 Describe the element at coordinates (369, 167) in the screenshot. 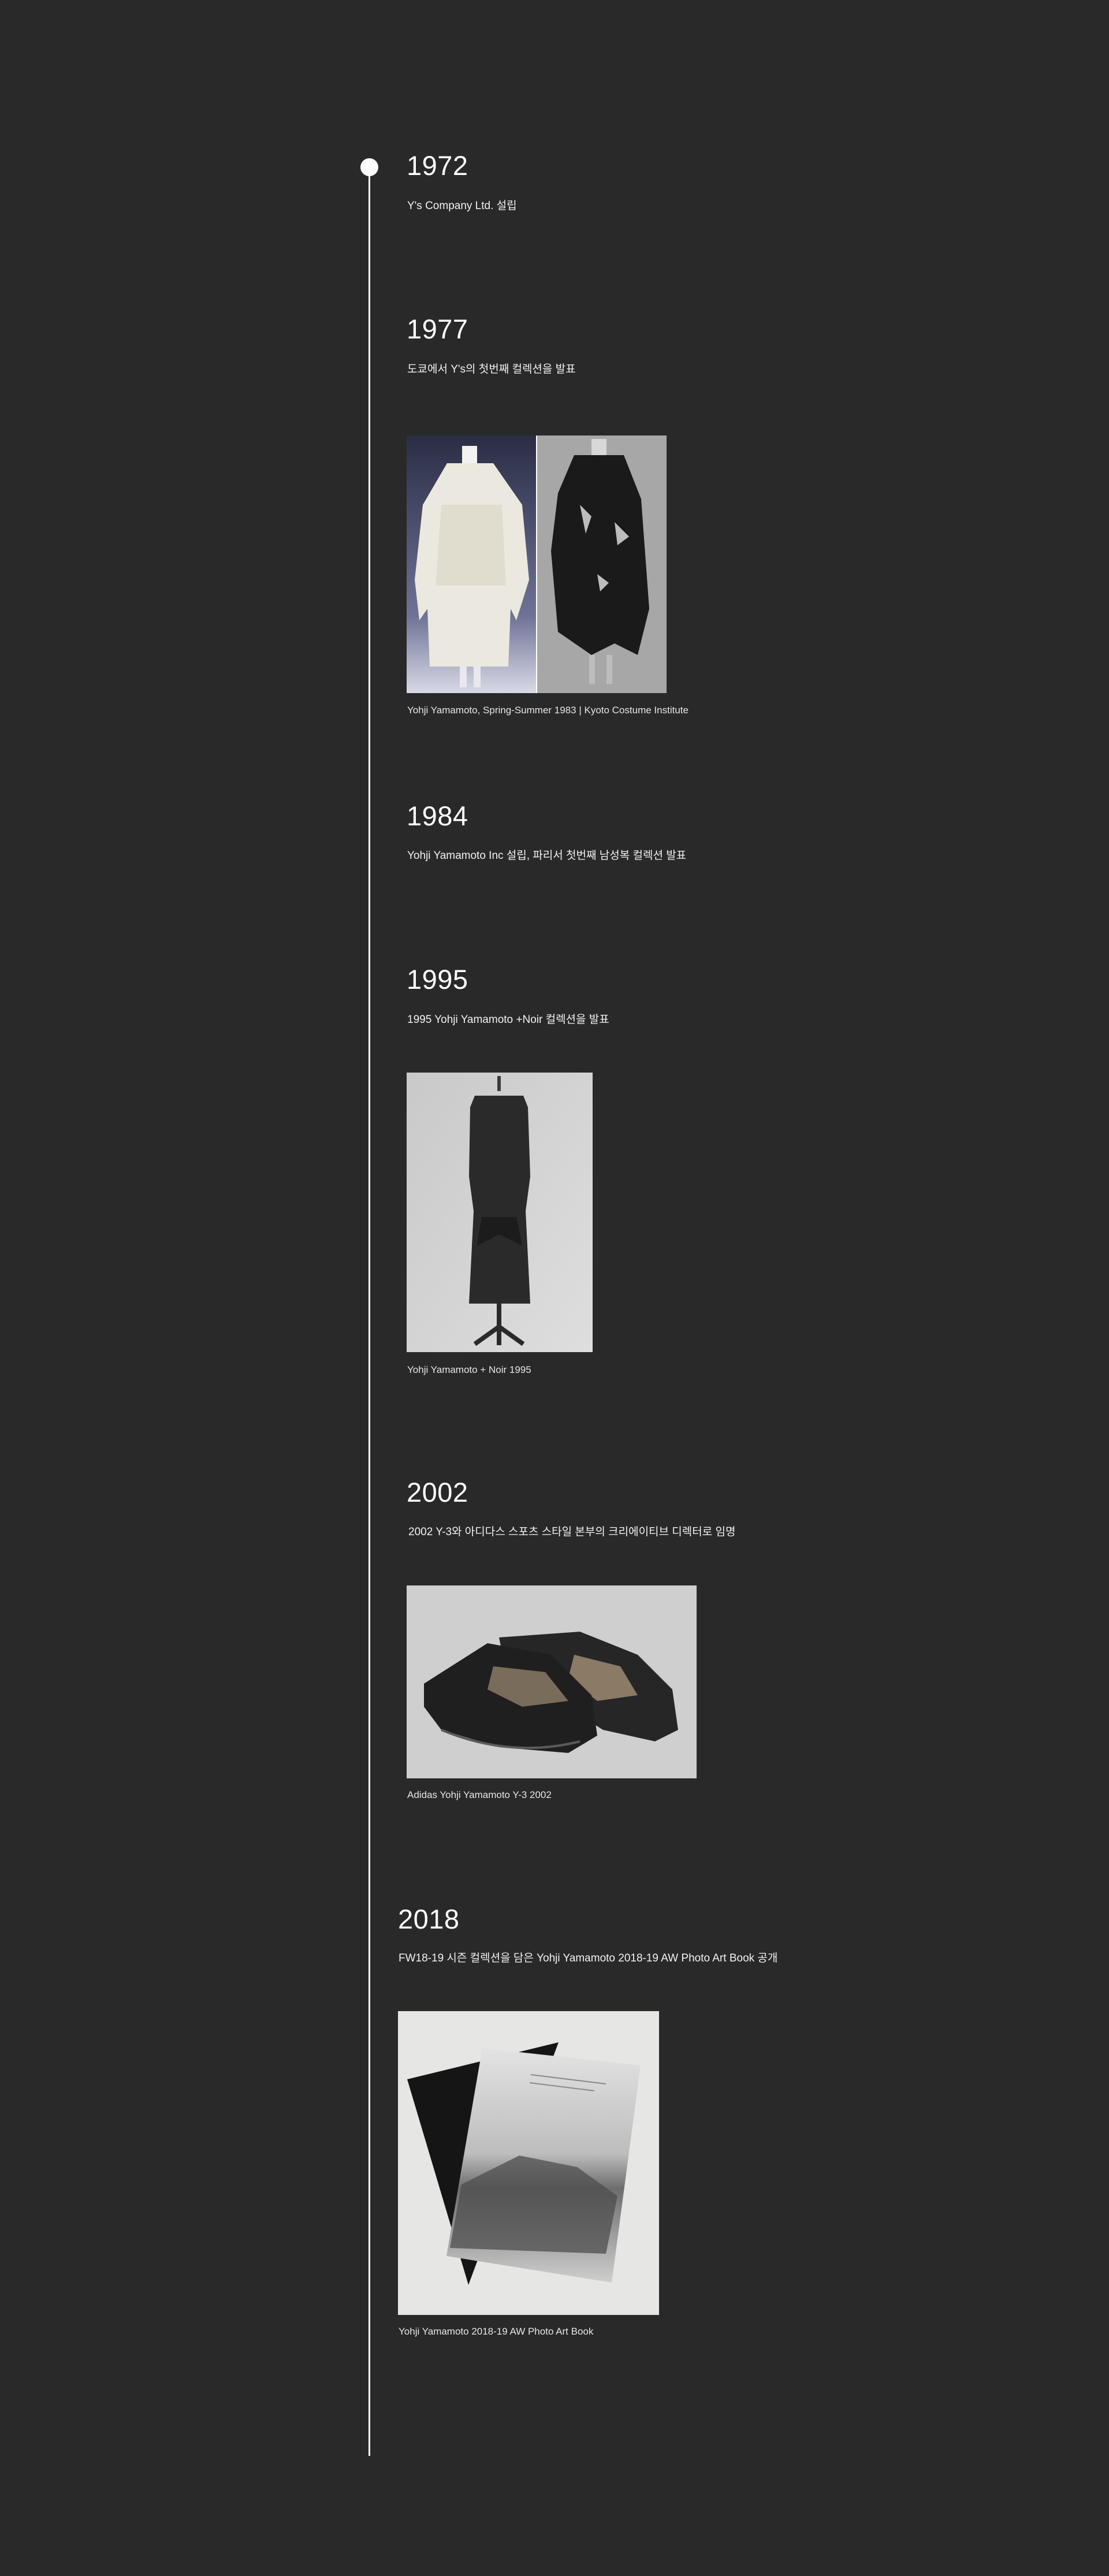

I see `timeline-start-dot` at that location.